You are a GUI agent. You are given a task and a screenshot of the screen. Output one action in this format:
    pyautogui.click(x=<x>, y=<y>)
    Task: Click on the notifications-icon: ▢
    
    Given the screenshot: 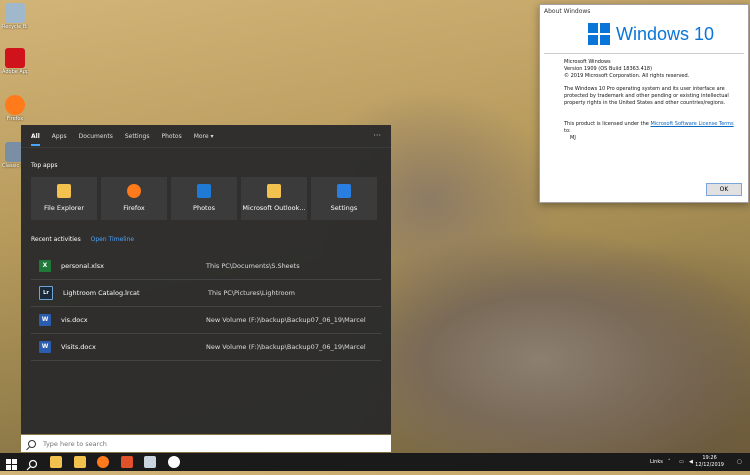 What is the action you would take?
    pyautogui.click(x=739, y=462)
    